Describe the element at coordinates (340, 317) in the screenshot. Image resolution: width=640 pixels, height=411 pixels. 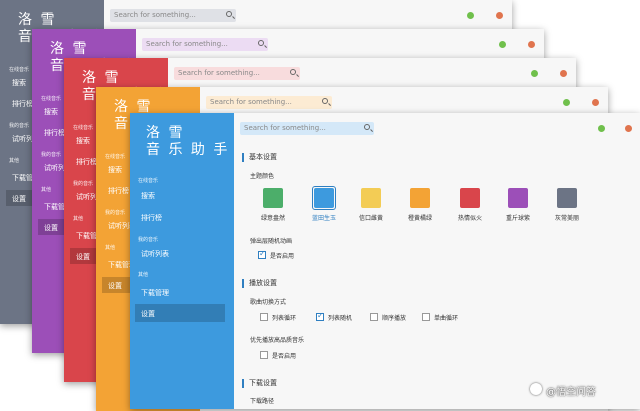
I see `play-mode-label-list-random: 列表随机` at that location.